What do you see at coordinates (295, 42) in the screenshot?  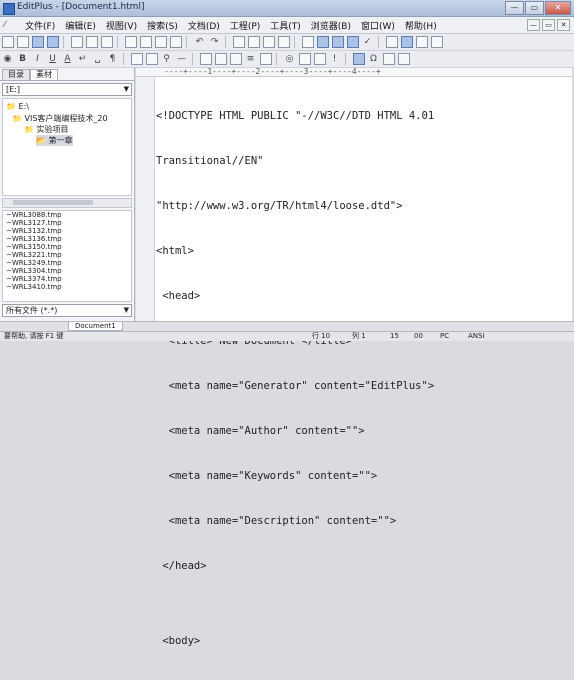 I see `toolbar-separator` at bounding box center [295, 42].